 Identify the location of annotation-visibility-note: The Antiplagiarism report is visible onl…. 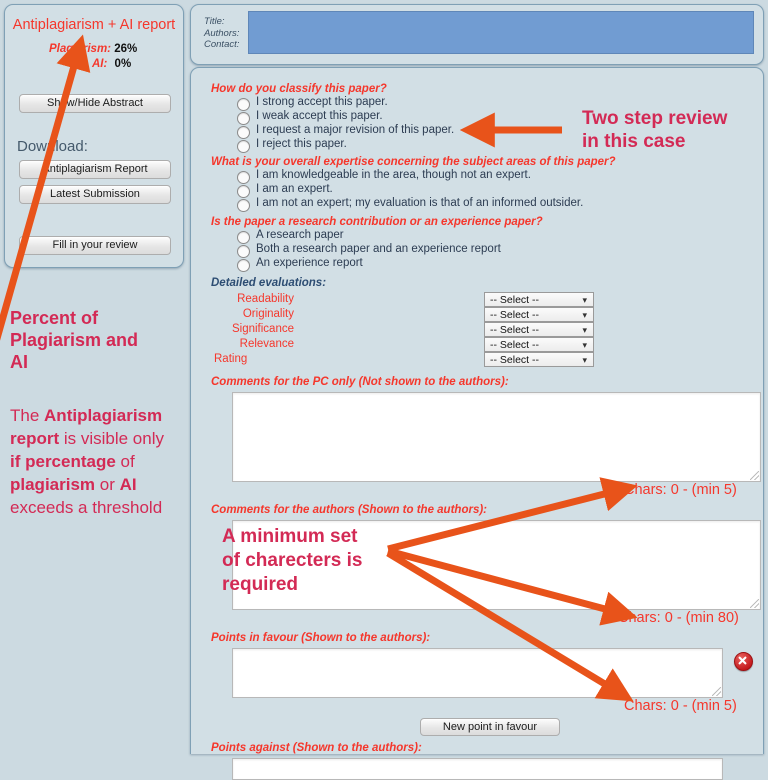
(92, 461).